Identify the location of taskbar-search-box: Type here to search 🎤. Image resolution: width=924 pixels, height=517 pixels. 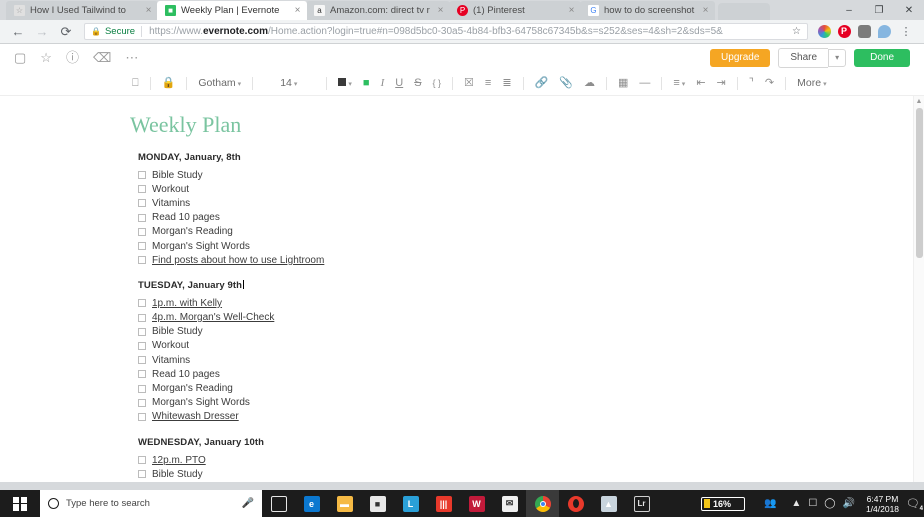
(151, 503).